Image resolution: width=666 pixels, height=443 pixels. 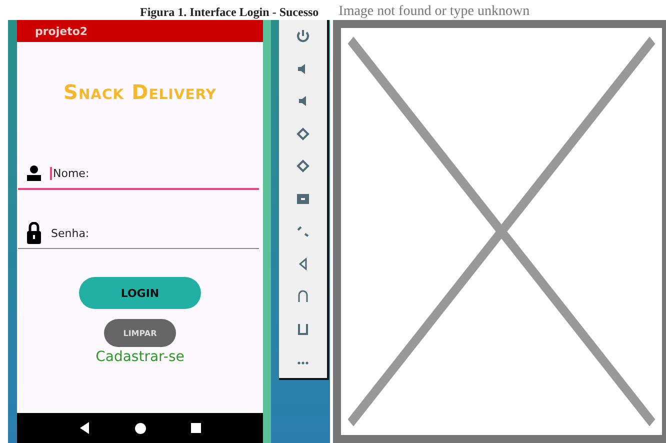 What do you see at coordinates (138, 233) in the screenshot?
I see `input-field: Senha:` at bounding box center [138, 233].